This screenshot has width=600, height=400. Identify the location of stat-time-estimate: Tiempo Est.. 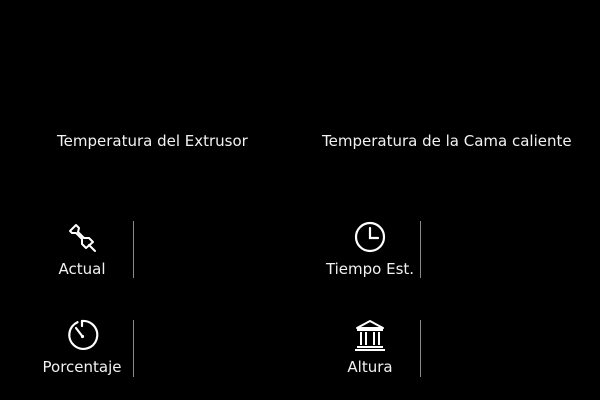
(370, 249).